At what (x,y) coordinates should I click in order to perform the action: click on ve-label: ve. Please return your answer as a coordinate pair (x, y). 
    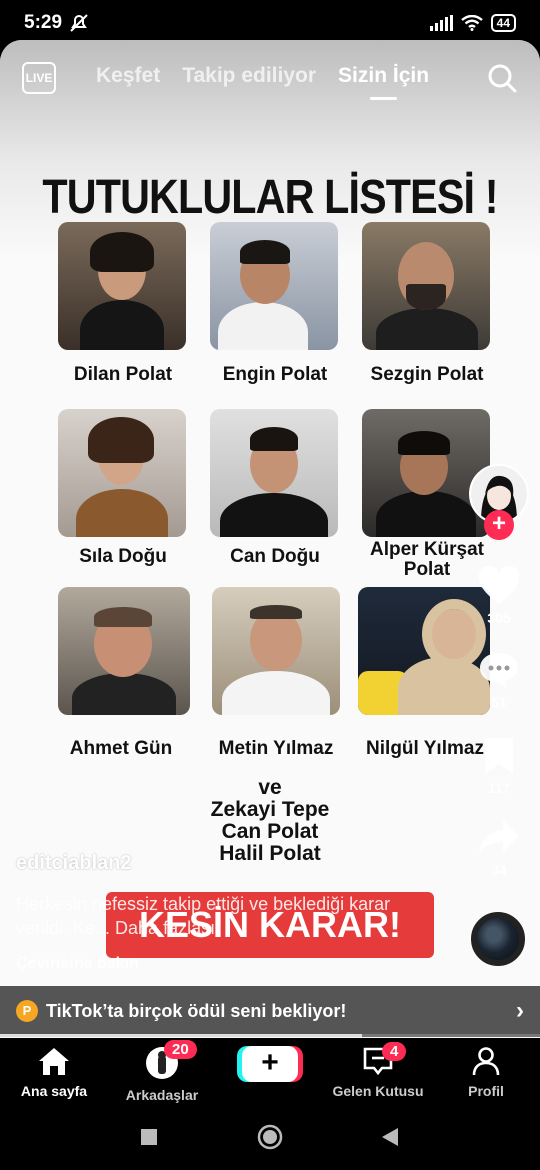
    Looking at the image, I should click on (270, 787).